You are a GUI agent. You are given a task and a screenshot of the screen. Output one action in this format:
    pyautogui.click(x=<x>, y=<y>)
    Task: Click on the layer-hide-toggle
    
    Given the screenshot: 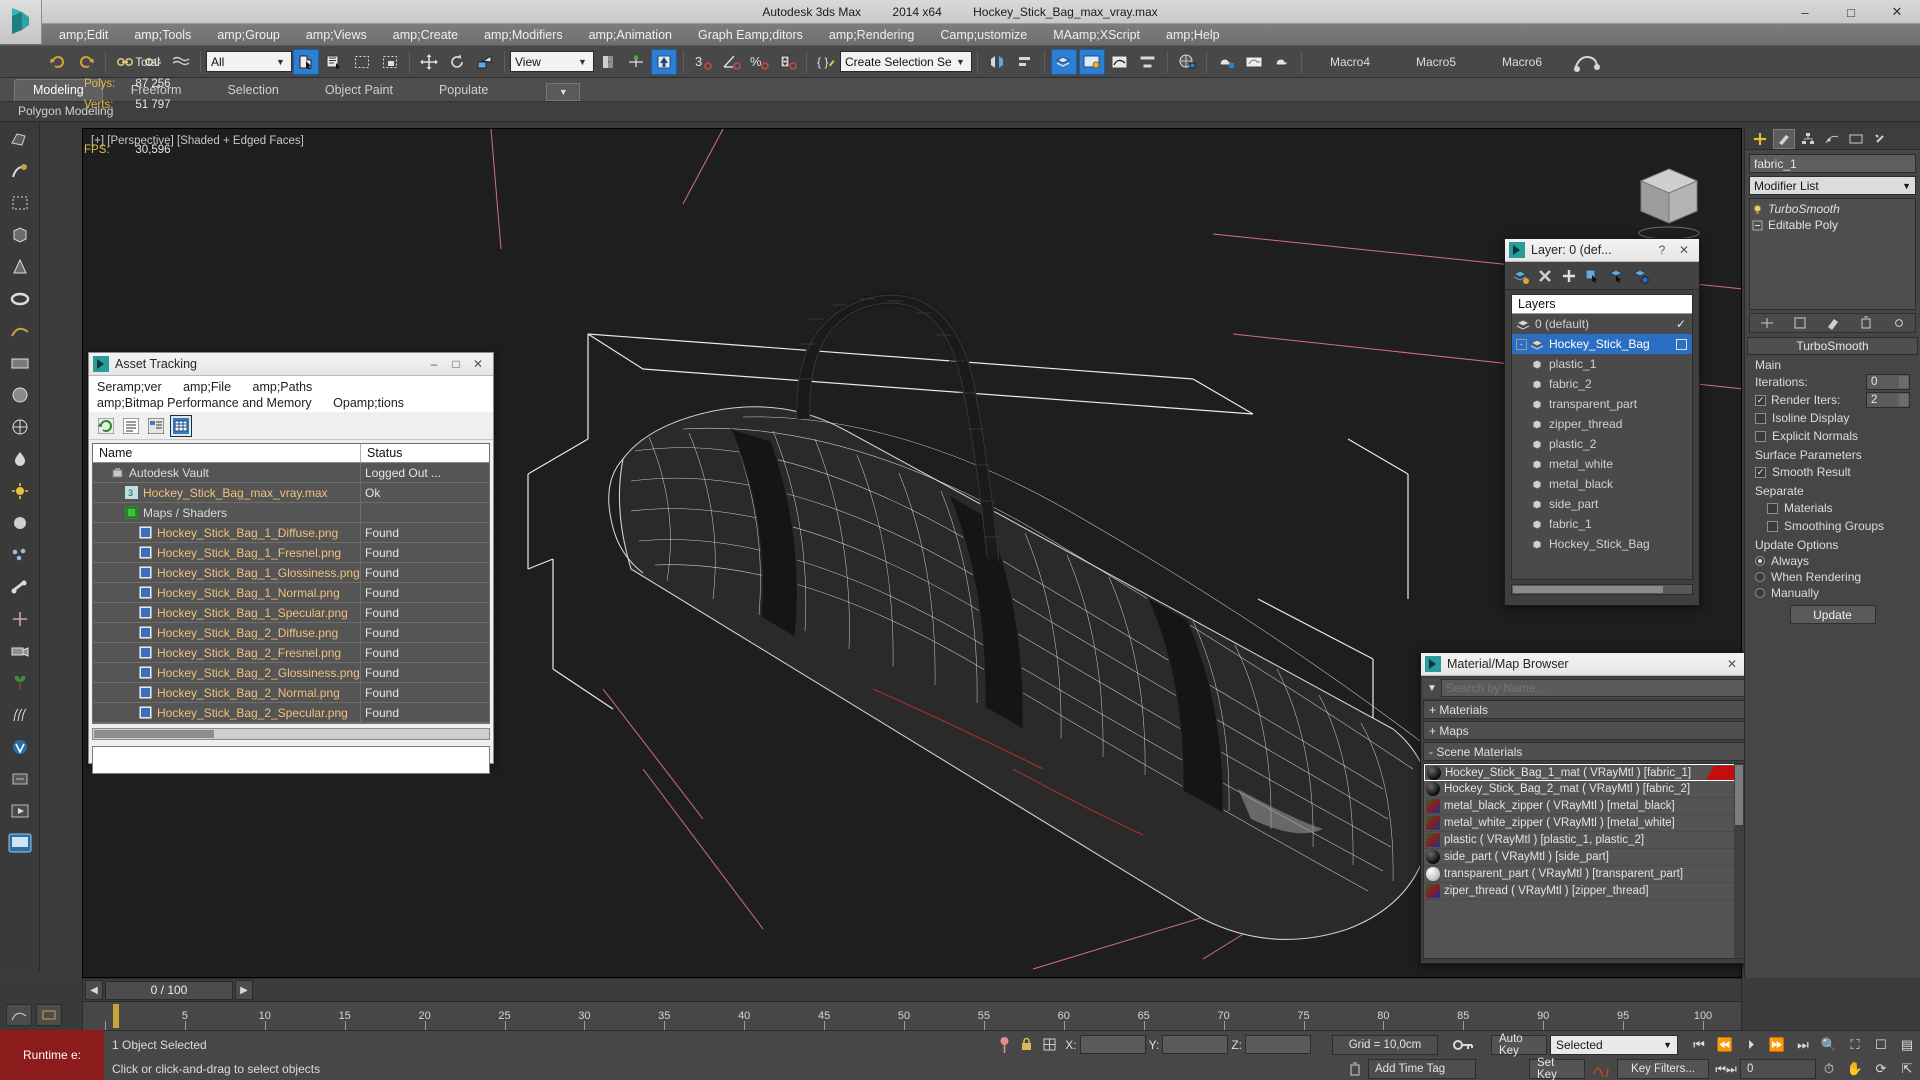 What is the action you would take?
    pyautogui.click(x=1681, y=344)
    